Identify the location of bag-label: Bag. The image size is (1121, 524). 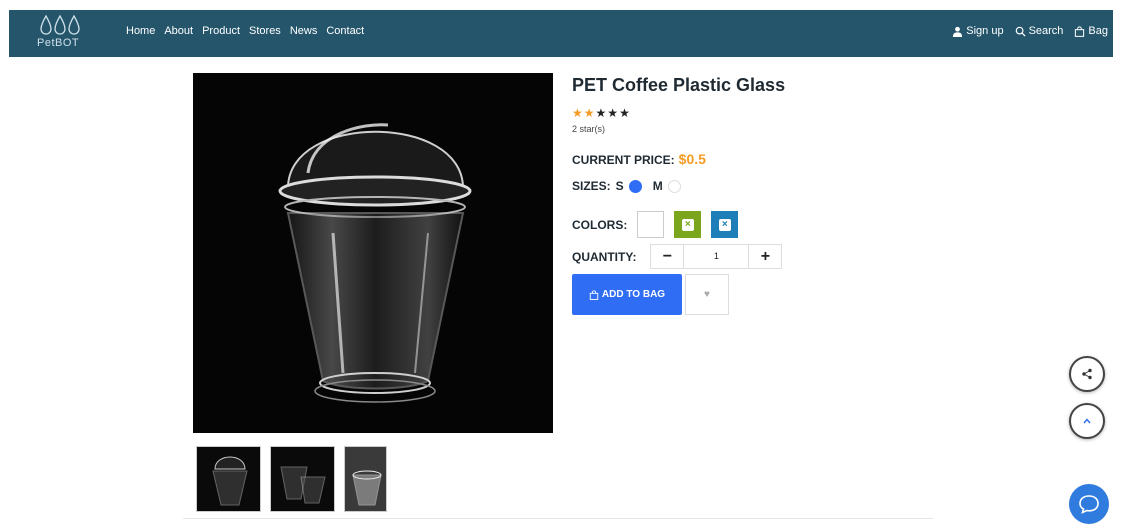
(1098, 31).